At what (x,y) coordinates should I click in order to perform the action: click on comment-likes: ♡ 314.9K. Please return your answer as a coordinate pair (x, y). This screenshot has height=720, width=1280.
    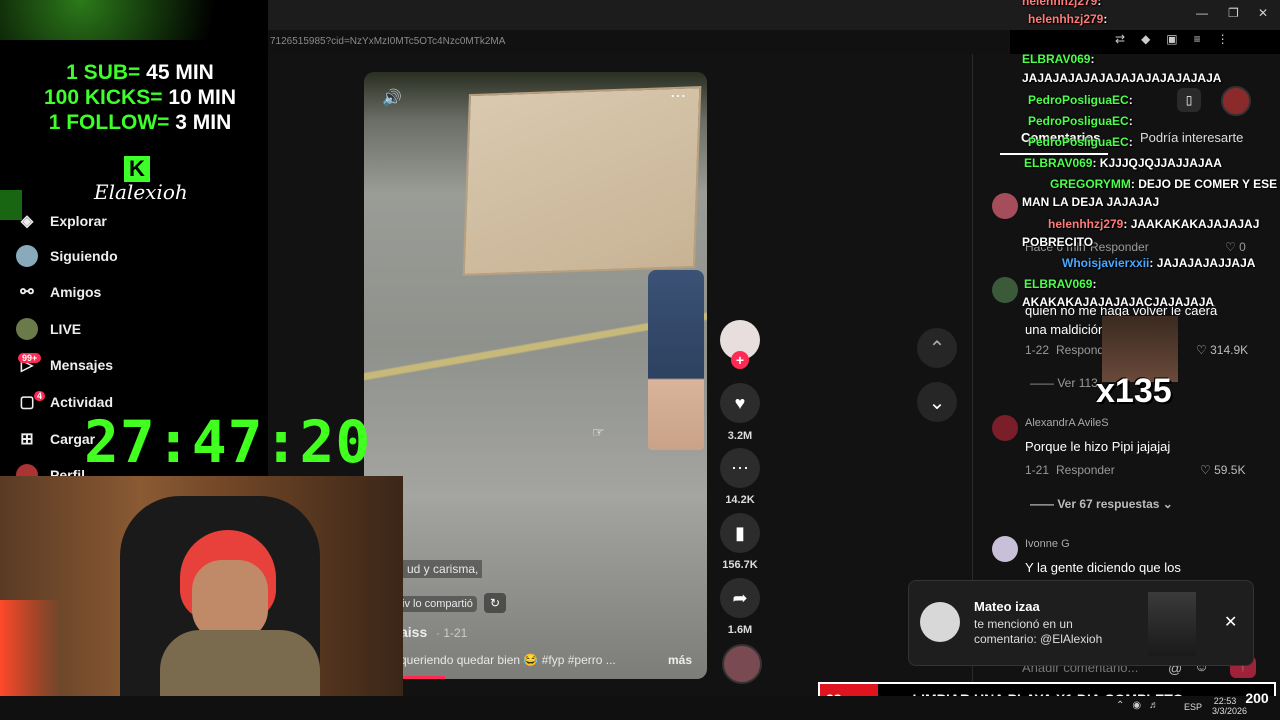
    Looking at the image, I should click on (1222, 350).